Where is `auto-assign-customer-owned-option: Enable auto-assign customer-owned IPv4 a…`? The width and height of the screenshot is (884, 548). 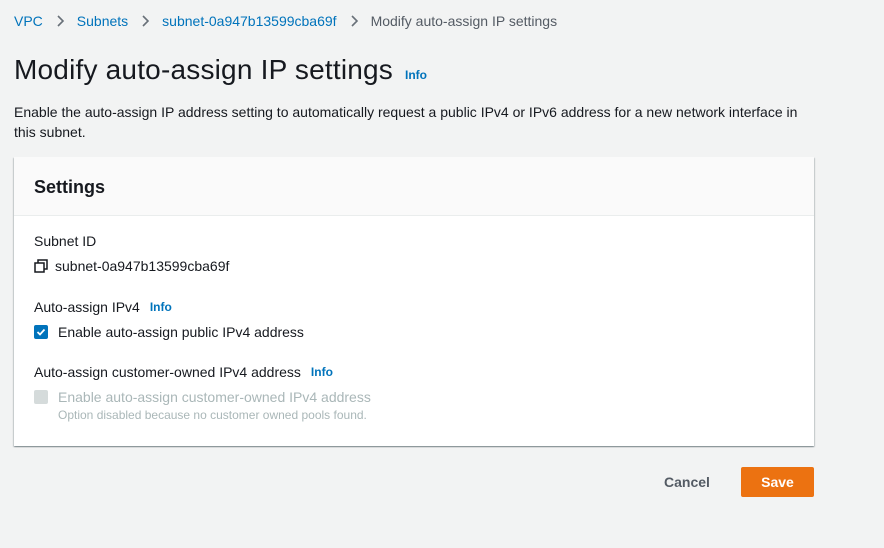 auto-assign-customer-owned-option: Enable auto-assign customer-owned IPv4 a… is located at coordinates (202, 397).